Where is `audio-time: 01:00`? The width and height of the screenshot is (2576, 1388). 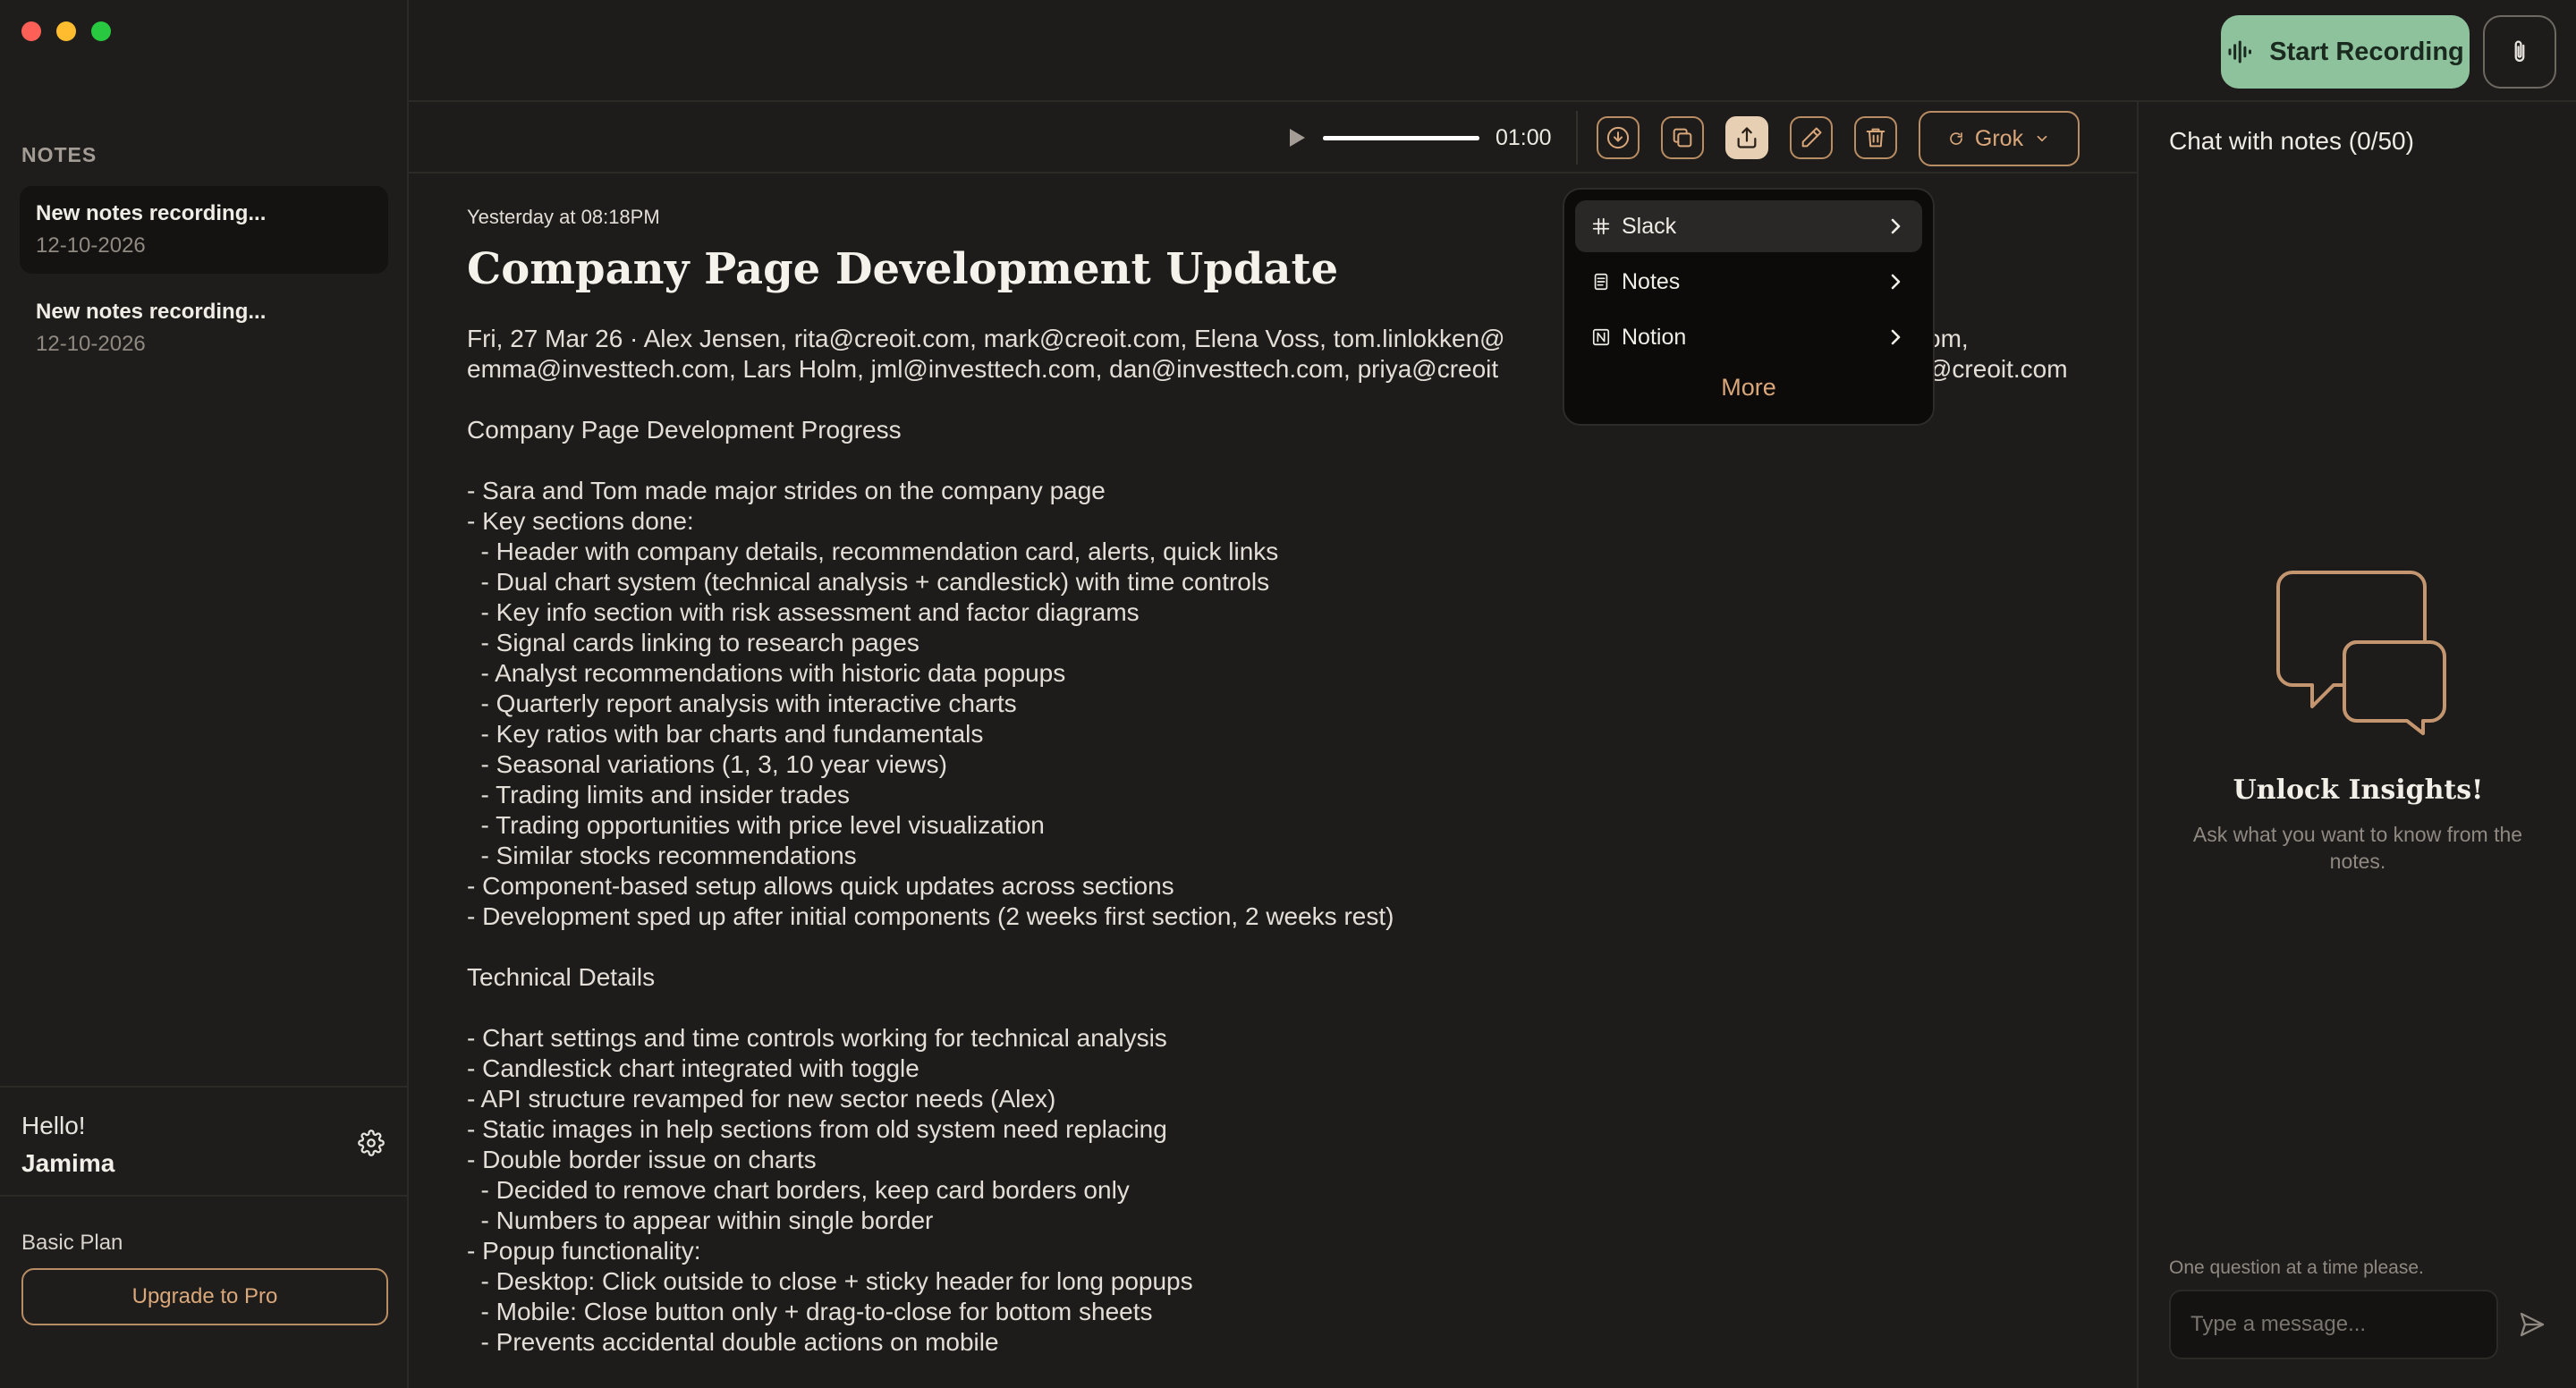 audio-time: 01:00 is located at coordinates (1524, 138).